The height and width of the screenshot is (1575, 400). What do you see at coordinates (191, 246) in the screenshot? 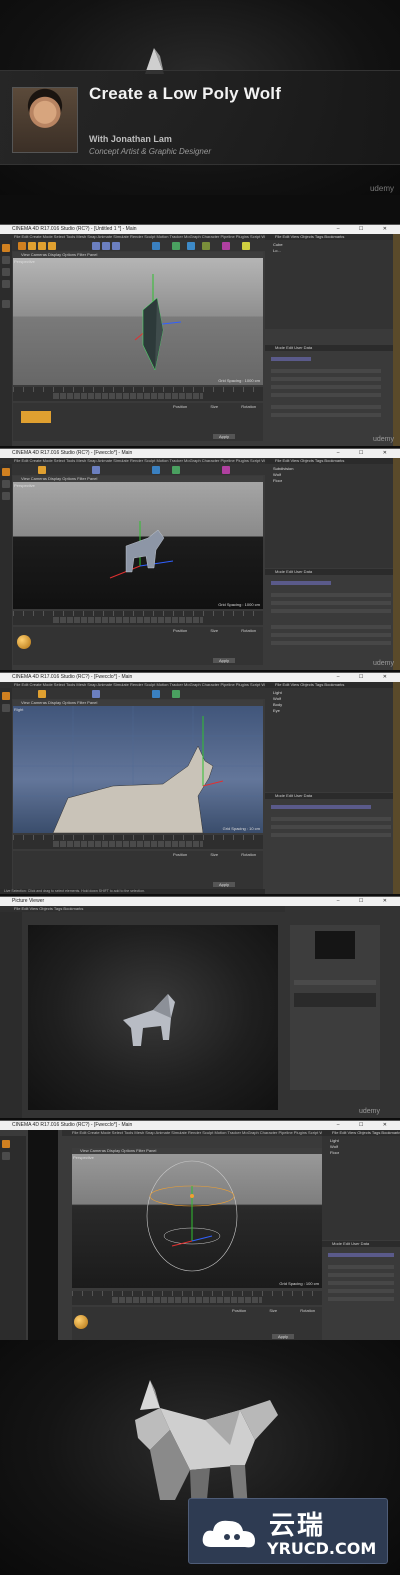
I see `spline-icon` at bounding box center [191, 246].